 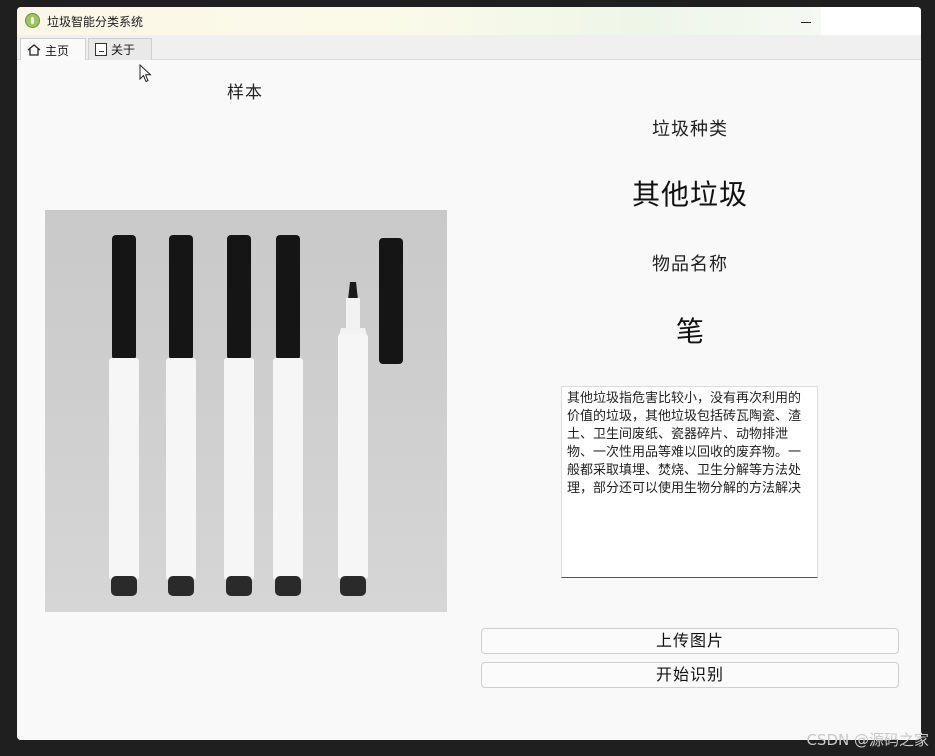 What do you see at coordinates (95, 22) in the screenshot?
I see `window-title: 垃圾智能分类系统` at bounding box center [95, 22].